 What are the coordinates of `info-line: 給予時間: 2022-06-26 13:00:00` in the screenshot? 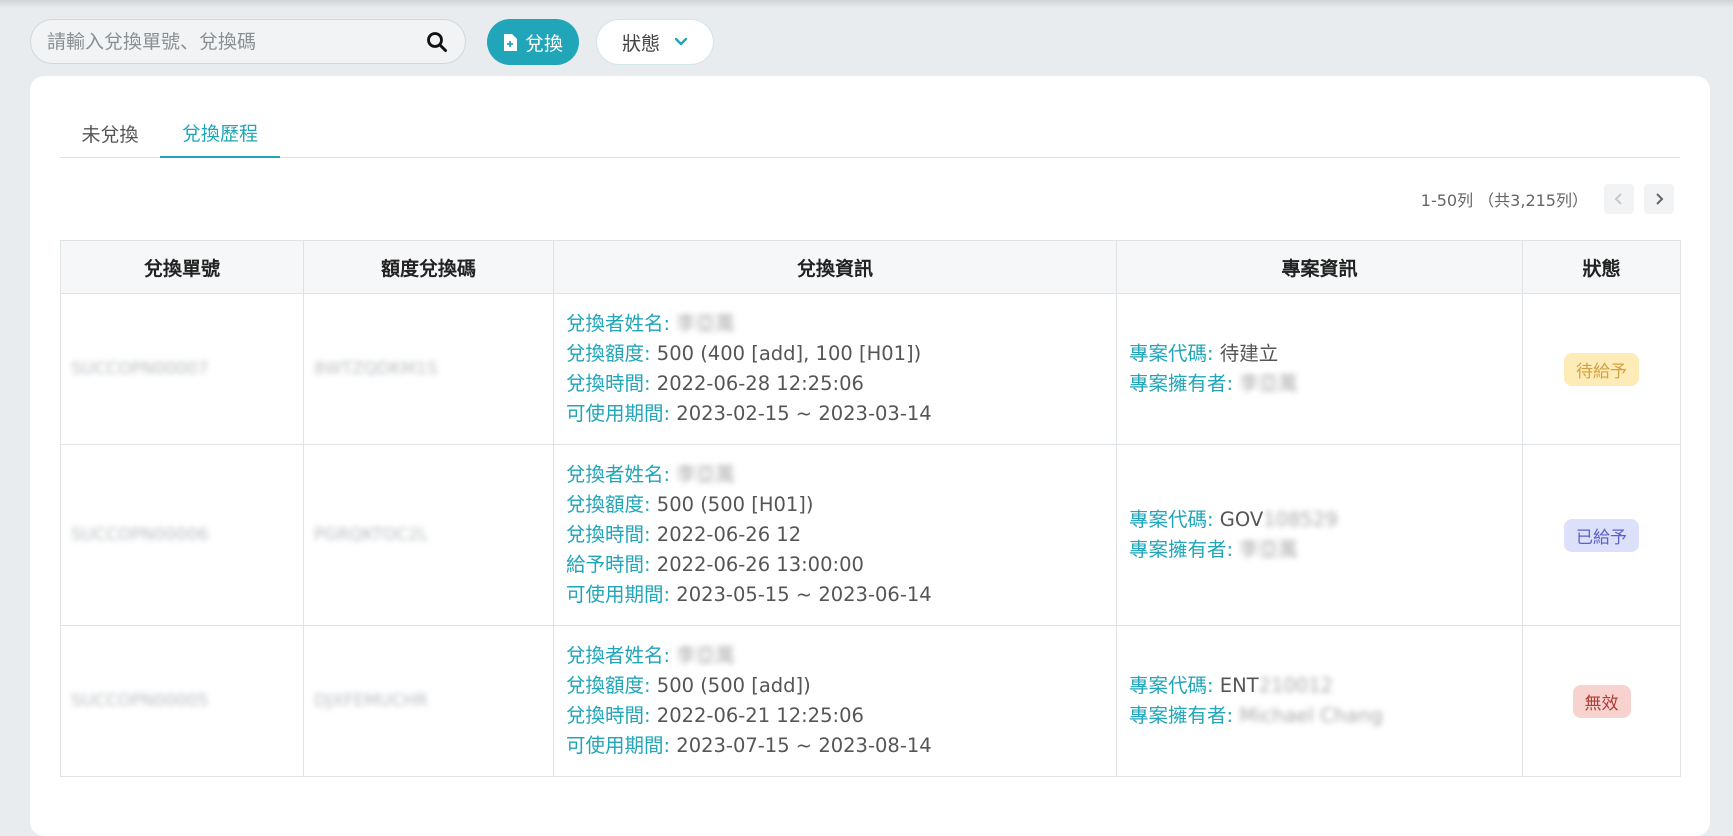 It's located at (835, 565).